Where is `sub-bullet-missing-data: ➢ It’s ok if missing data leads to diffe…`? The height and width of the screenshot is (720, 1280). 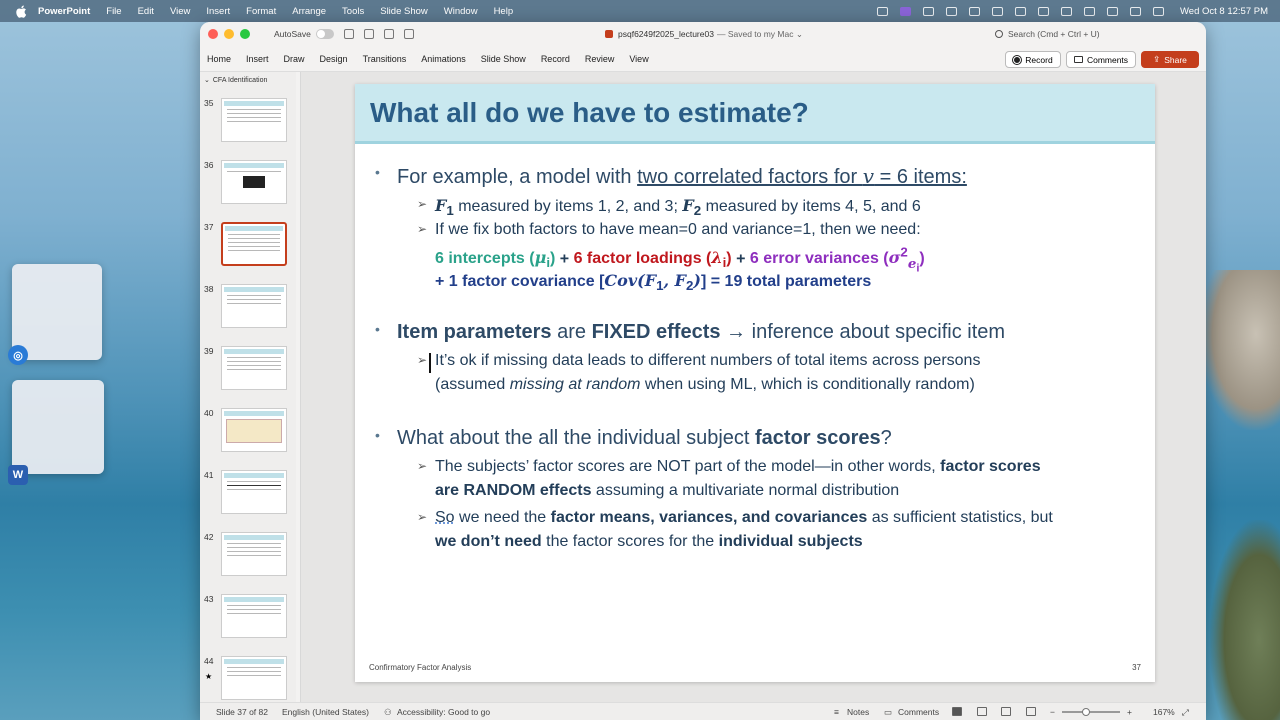
sub-bullet-missing-data: ➢ It’s ok if missing data leads to diffe… is located at coordinates (698, 361).